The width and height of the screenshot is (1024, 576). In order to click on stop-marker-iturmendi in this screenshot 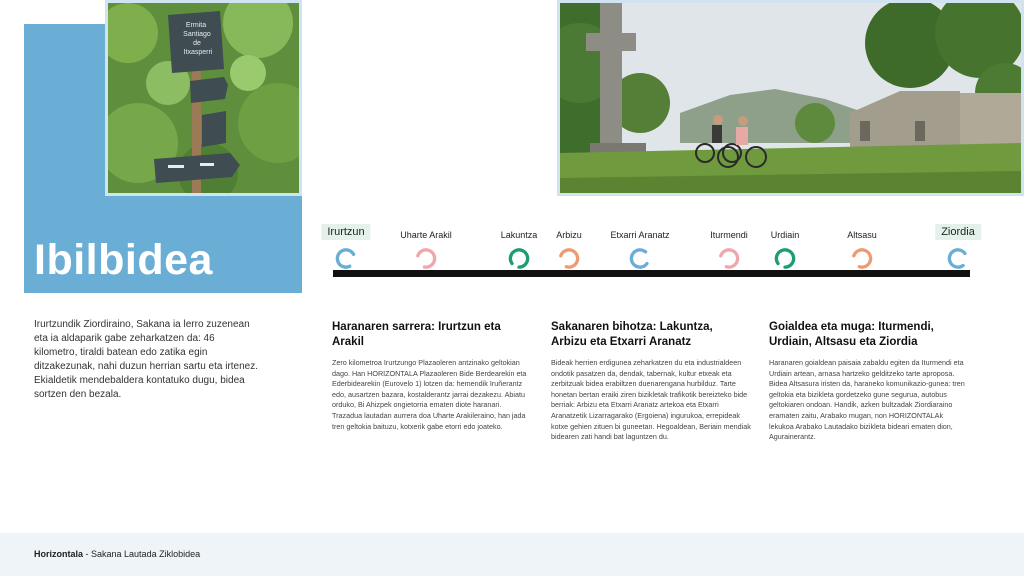, I will do `click(729, 258)`.